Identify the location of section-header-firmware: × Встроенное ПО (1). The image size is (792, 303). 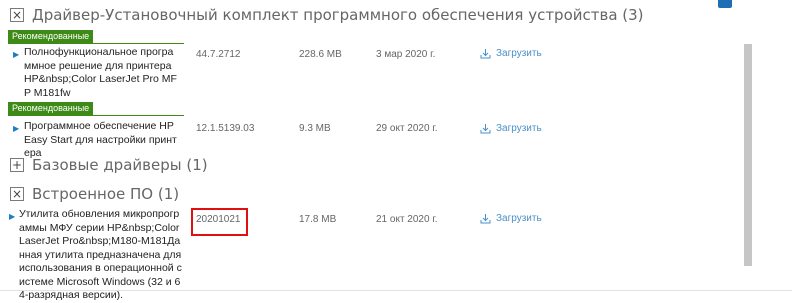
(94, 194).